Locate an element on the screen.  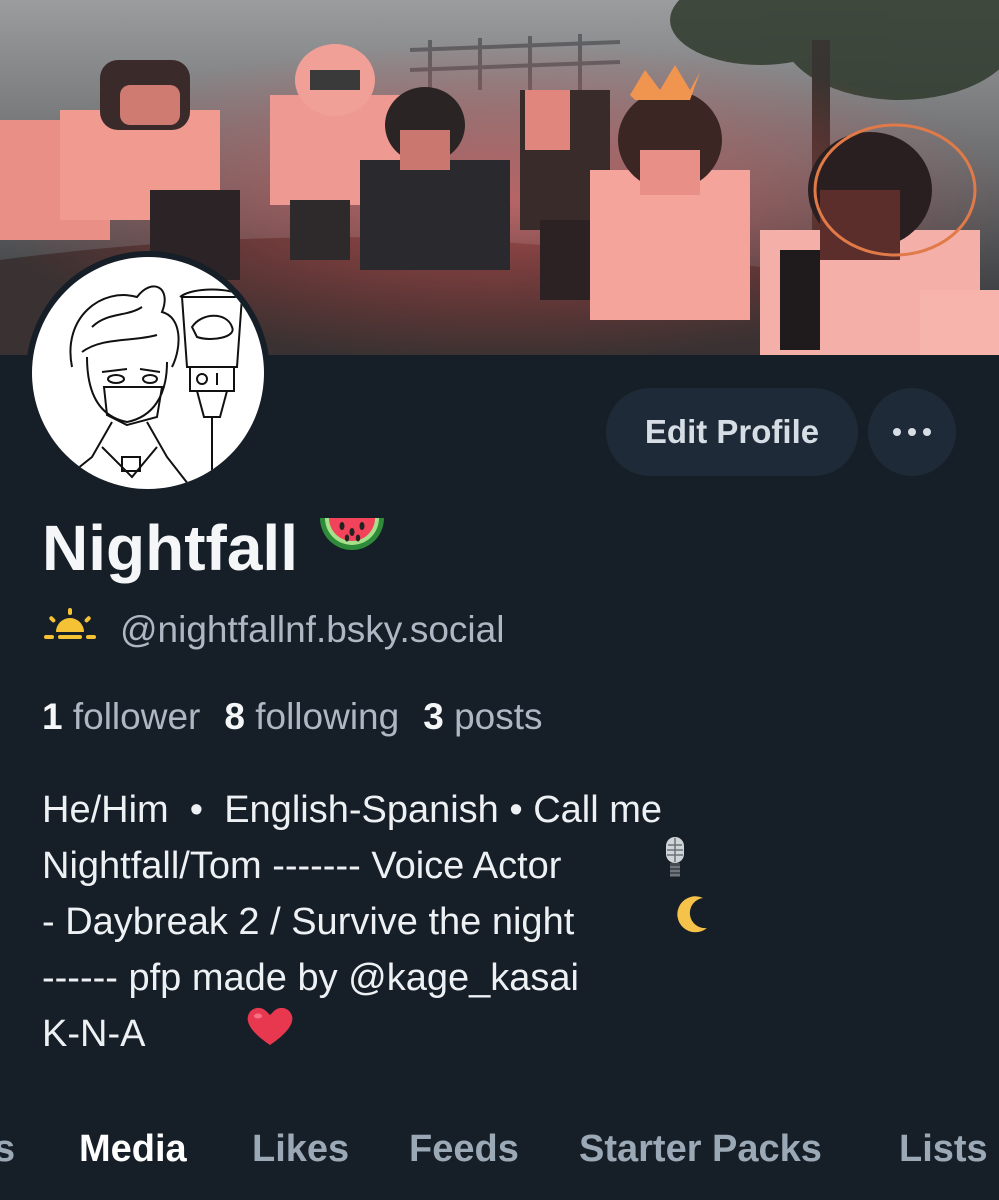
bio-line: He/Him • English-Spanish • Call me is located at coordinates (502, 810).